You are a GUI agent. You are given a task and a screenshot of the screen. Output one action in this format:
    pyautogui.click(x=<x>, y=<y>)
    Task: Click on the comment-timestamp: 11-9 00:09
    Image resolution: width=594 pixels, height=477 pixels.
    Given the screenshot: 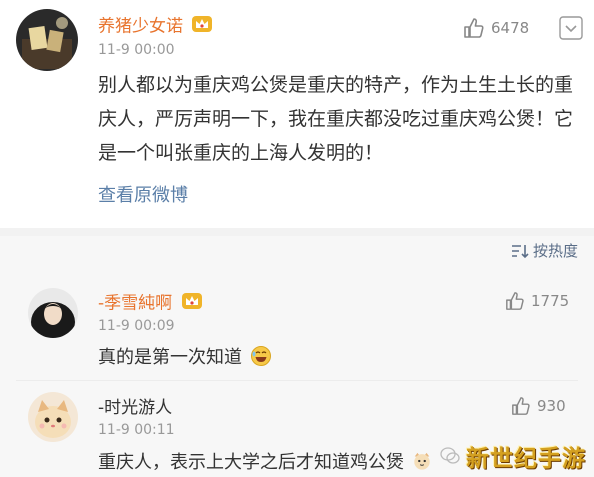 What is the action you would take?
    pyautogui.click(x=136, y=326)
    